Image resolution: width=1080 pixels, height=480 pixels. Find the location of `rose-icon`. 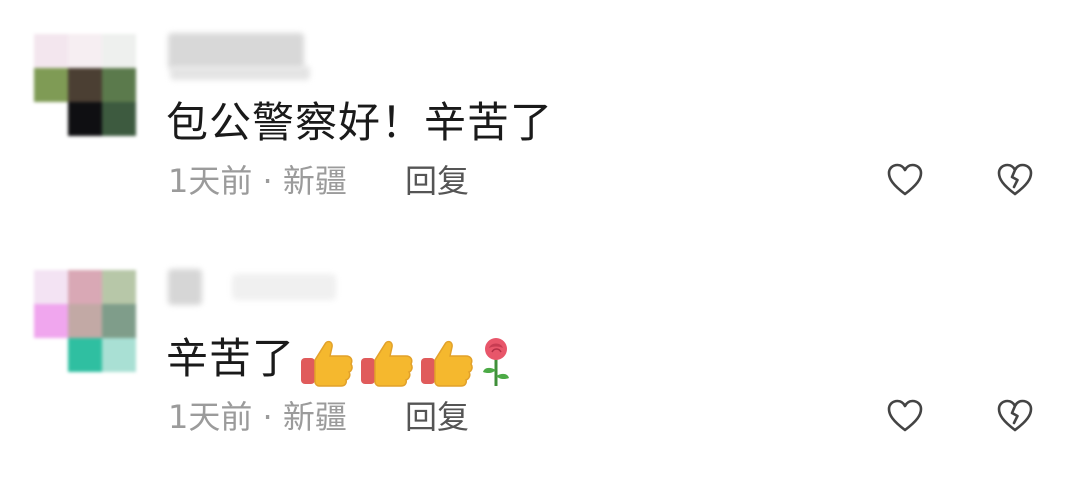

rose-icon is located at coordinates (496, 361).